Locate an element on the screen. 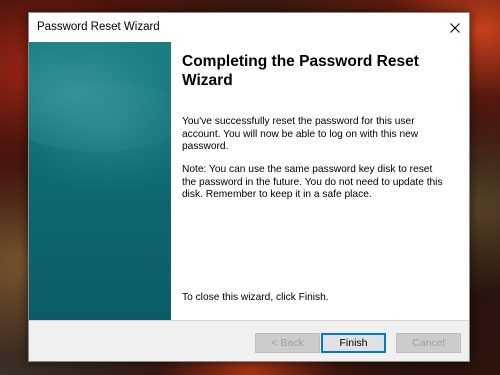 Image resolution: width=500 pixels, height=375 pixels. banner-wave is located at coordinates (100, 142).